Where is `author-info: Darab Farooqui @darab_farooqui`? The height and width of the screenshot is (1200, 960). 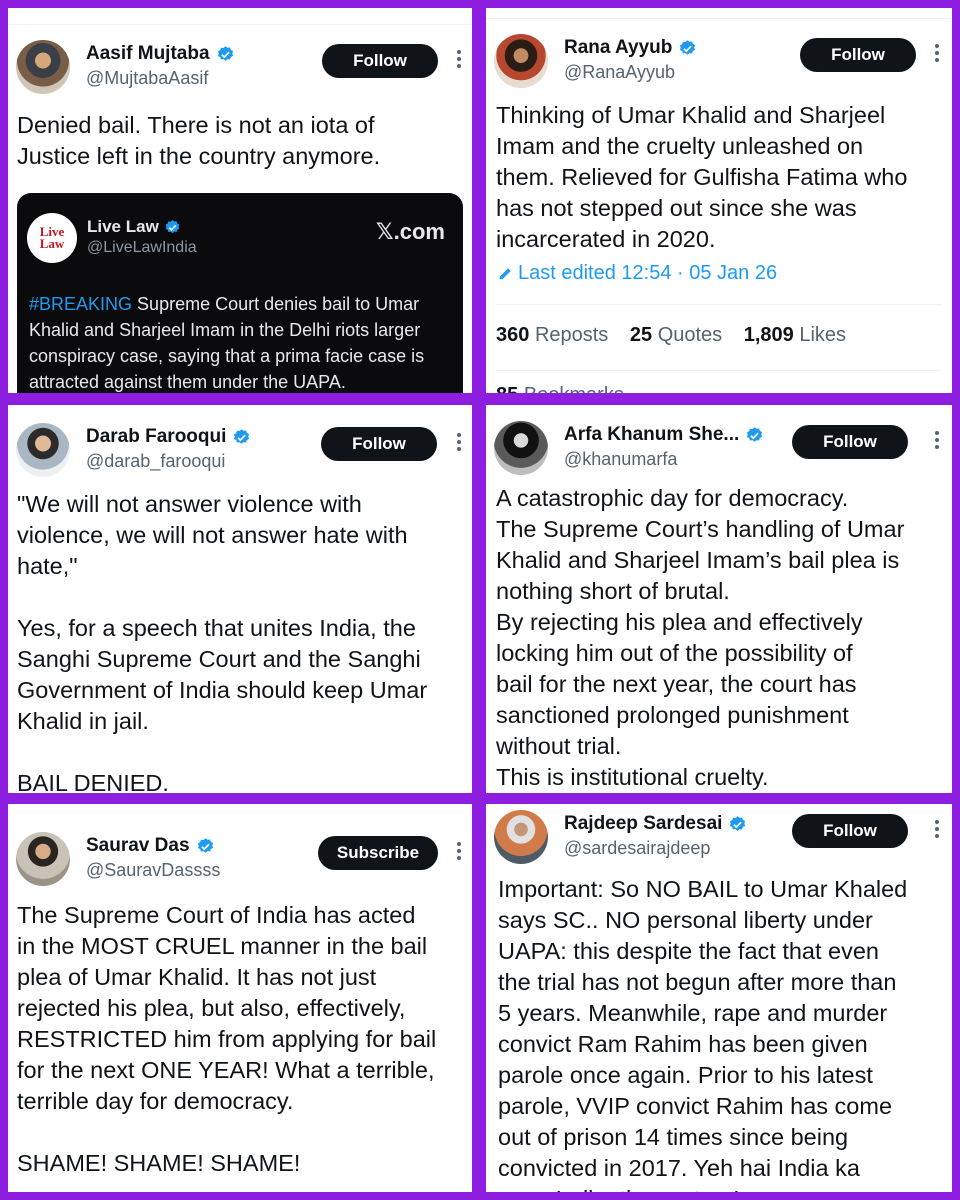
author-info: Darab Farooqui @darab_farooqui is located at coordinates (168, 449).